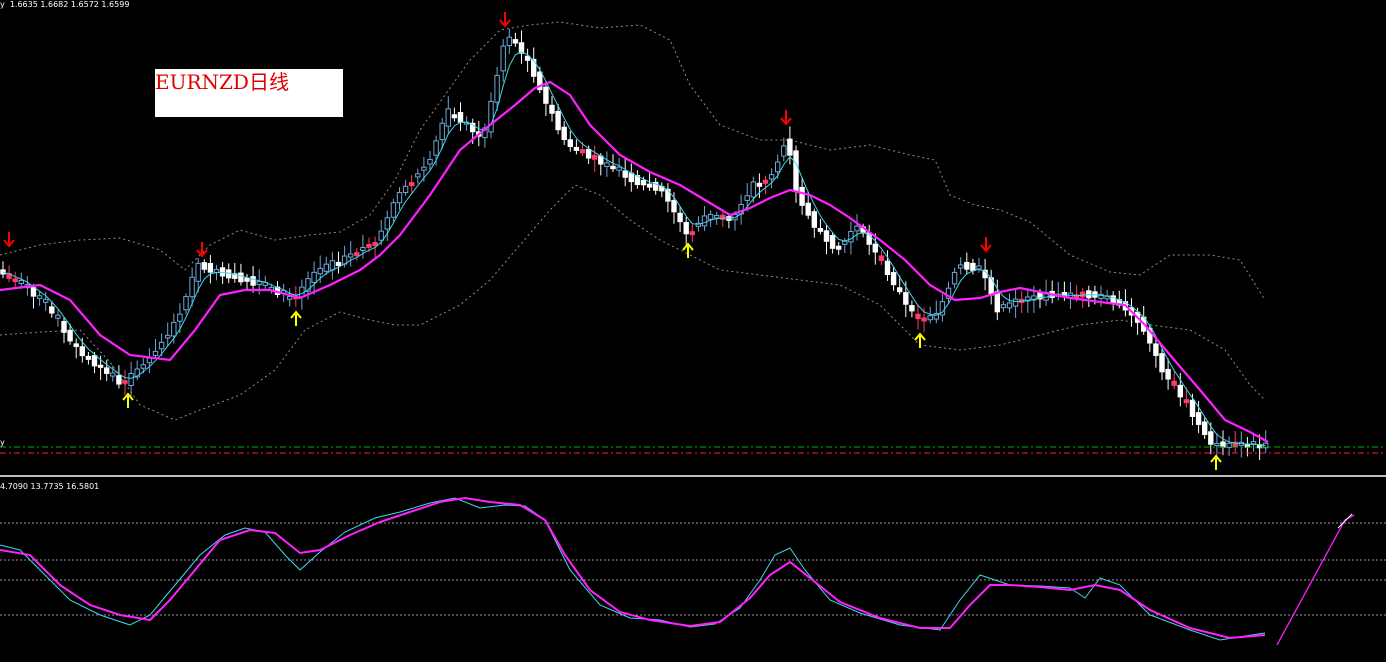 The image size is (1386, 662). Describe the element at coordinates (65, 4) in the screenshot. I see `ohlc-readout: y 1.6635 1.6682 1.6572 1.6599` at that location.